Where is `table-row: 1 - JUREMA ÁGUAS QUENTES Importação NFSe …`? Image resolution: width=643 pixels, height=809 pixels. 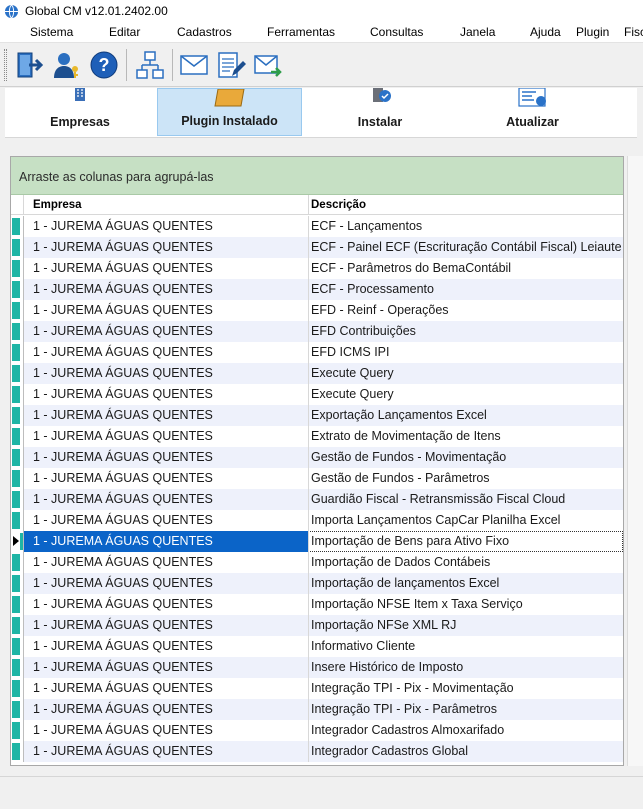
table-row: 1 - JUREMA ÁGUAS QUENTES Importação NFSe … is located at coordinates (317, 625).